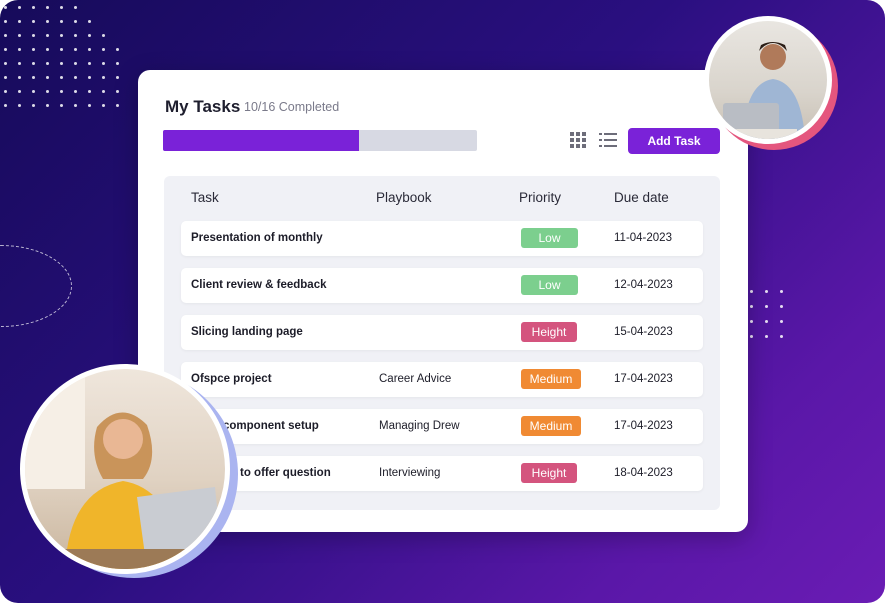  Describe the element at coordinates (643, 332) in the screenshot. I see `due-date: 15-04-2023` at that location.